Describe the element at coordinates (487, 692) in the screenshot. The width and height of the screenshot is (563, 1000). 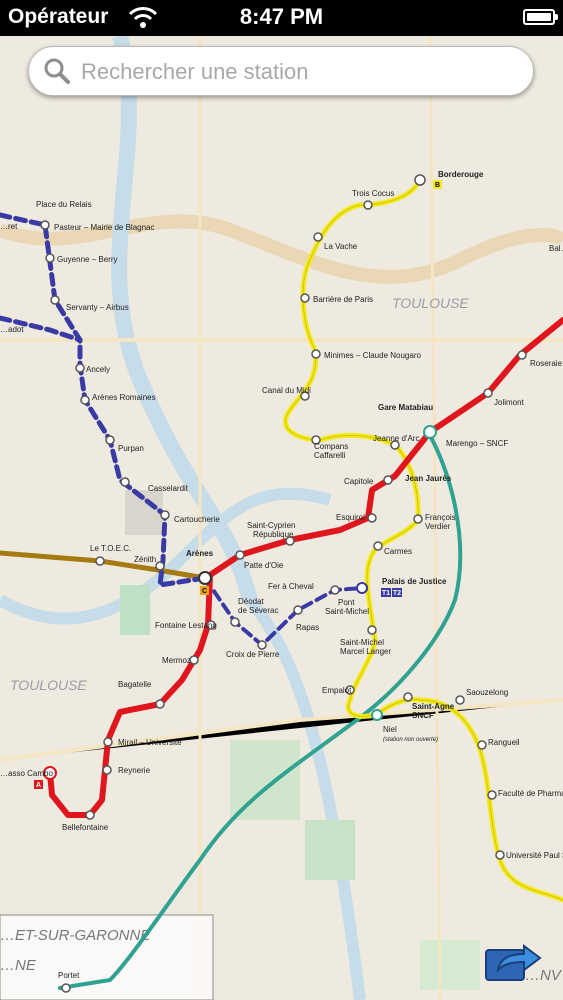
I see `station-label: Saouzelong` at that location.